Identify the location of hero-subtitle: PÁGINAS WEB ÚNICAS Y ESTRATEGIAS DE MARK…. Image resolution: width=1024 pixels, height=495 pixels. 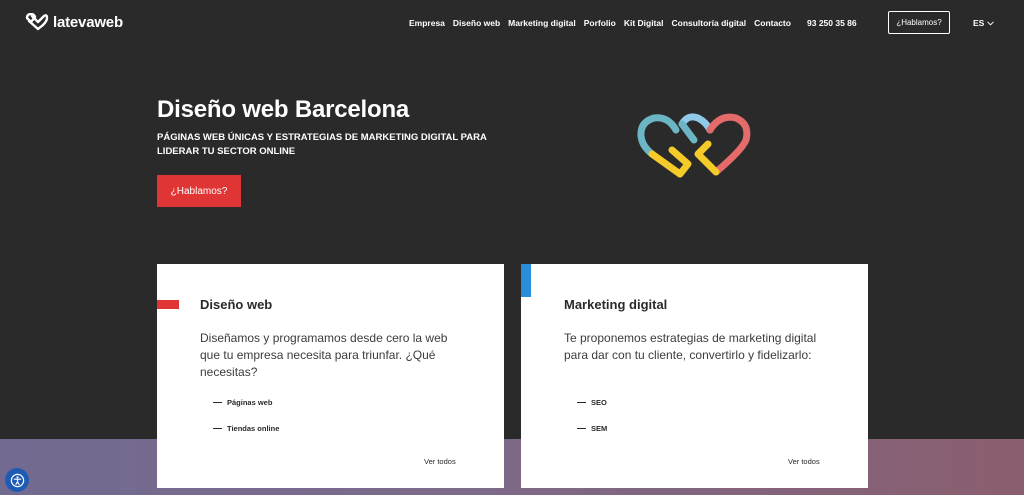
(322, 144).